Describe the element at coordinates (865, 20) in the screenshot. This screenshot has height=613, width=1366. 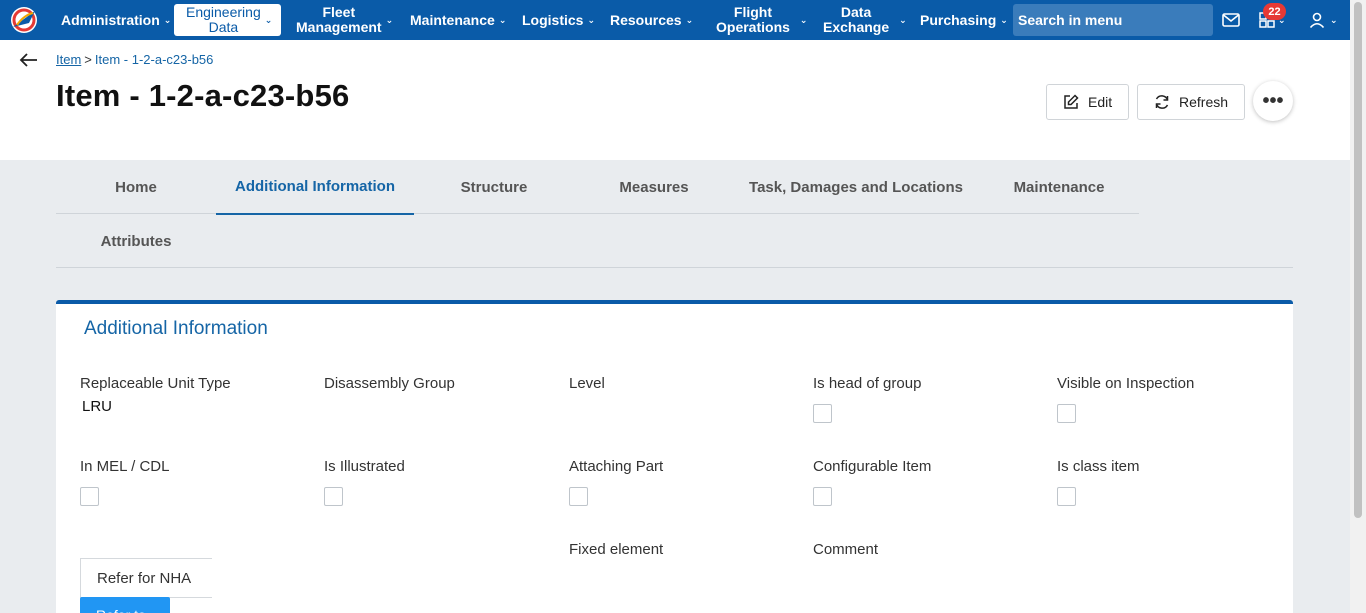
I see `nav-data-exchange: Data Exchange ⌄` at that location.